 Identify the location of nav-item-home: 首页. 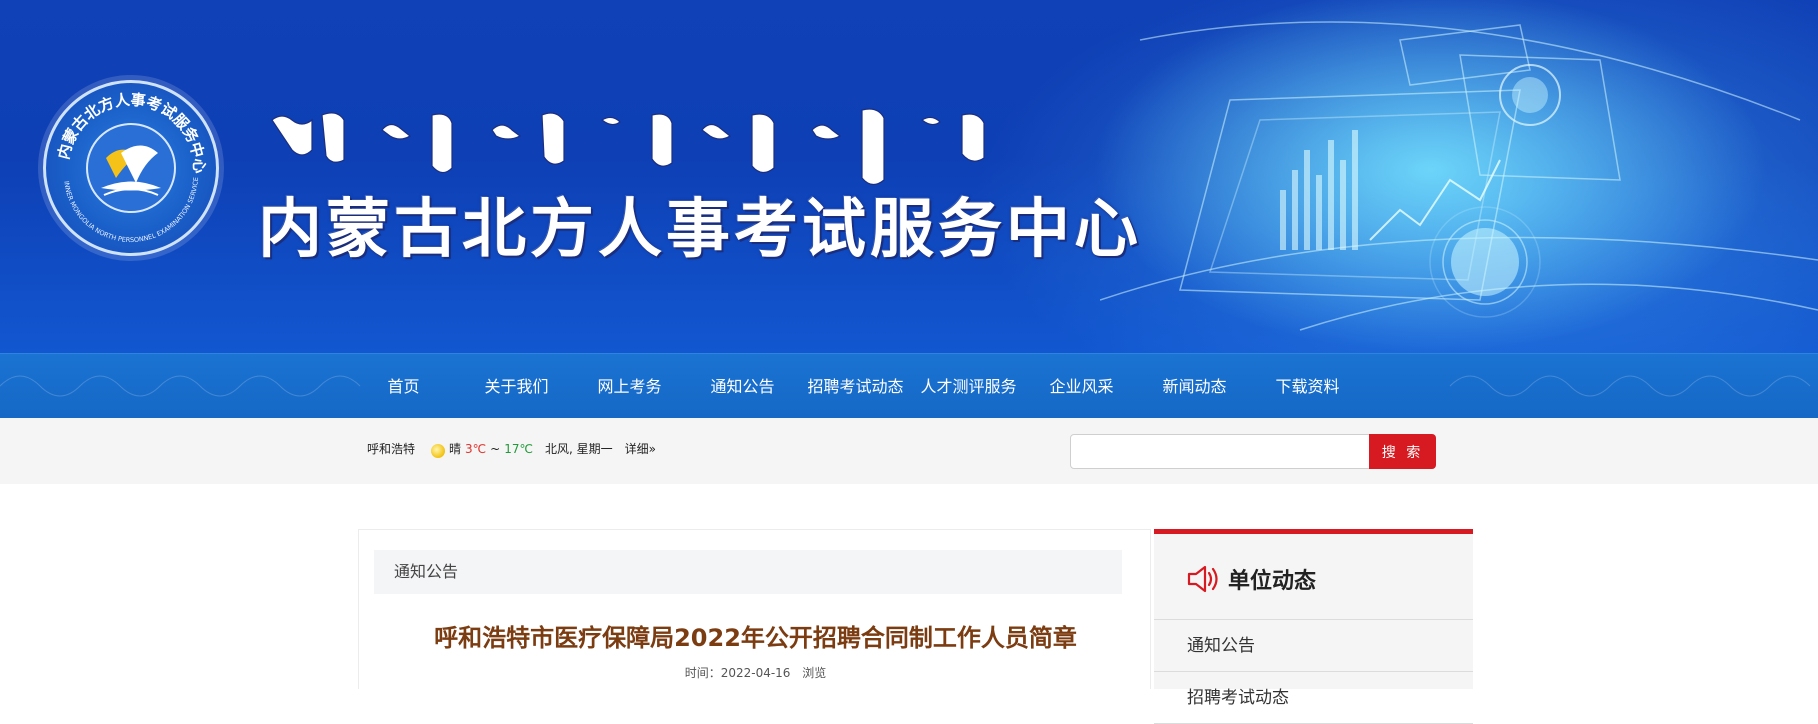
(403, 386).